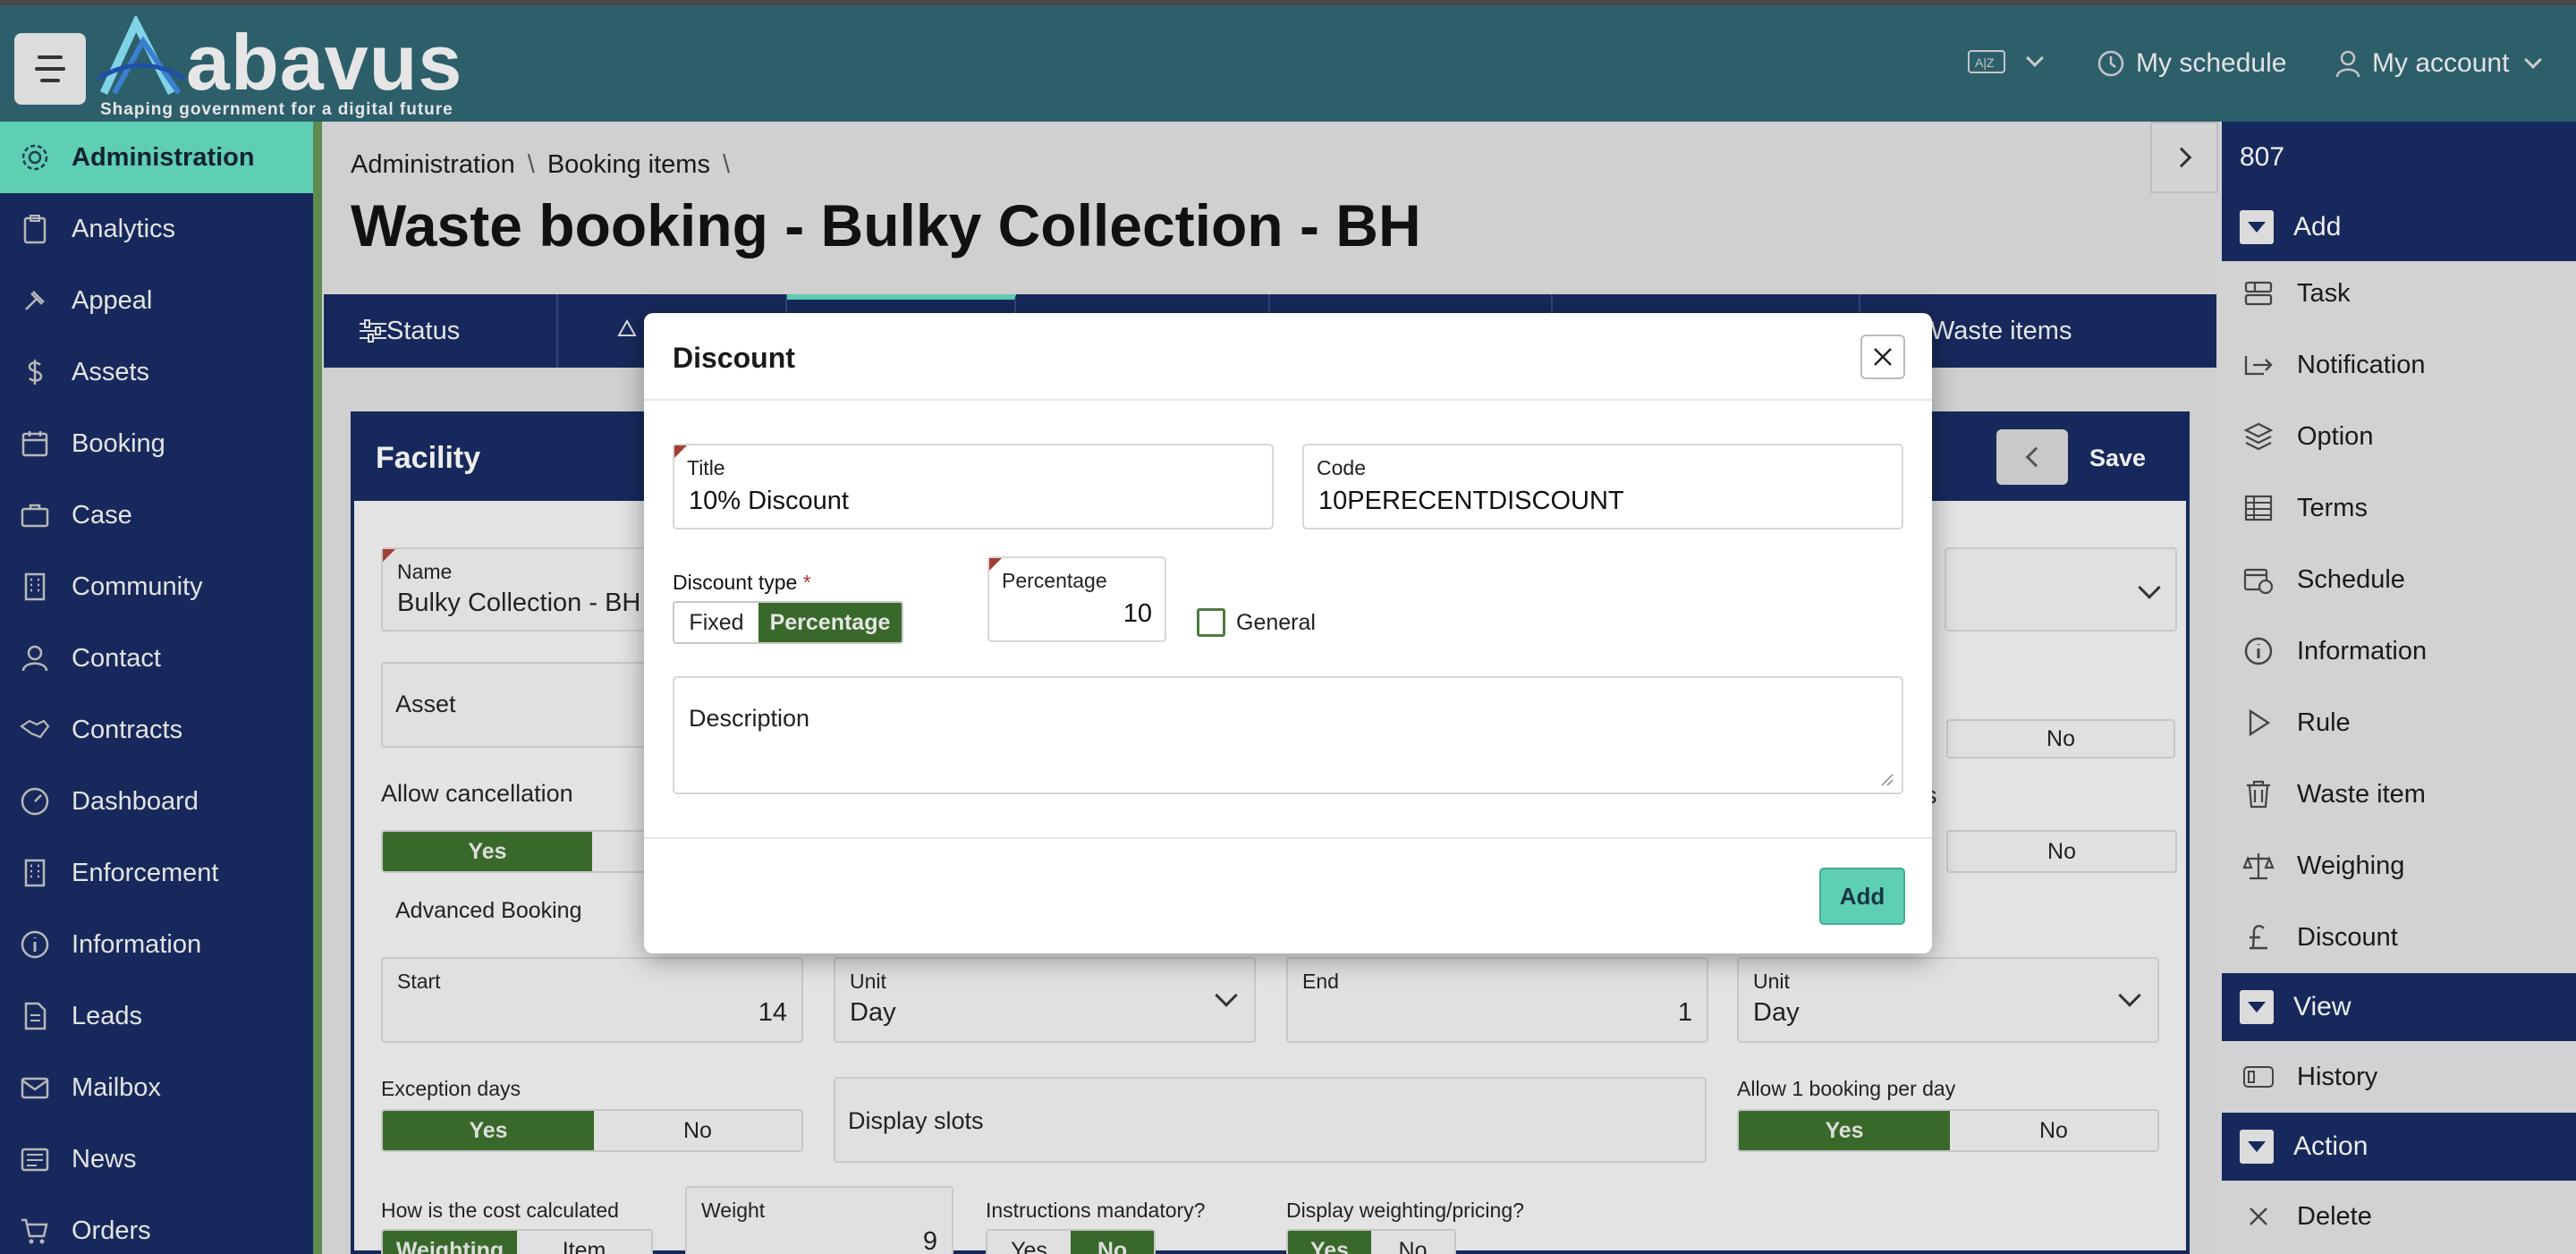  What do you see at coordinates (734, 358) in the screenshot?
I see `dialog-title: Discount` at bounding box center [734, 358].